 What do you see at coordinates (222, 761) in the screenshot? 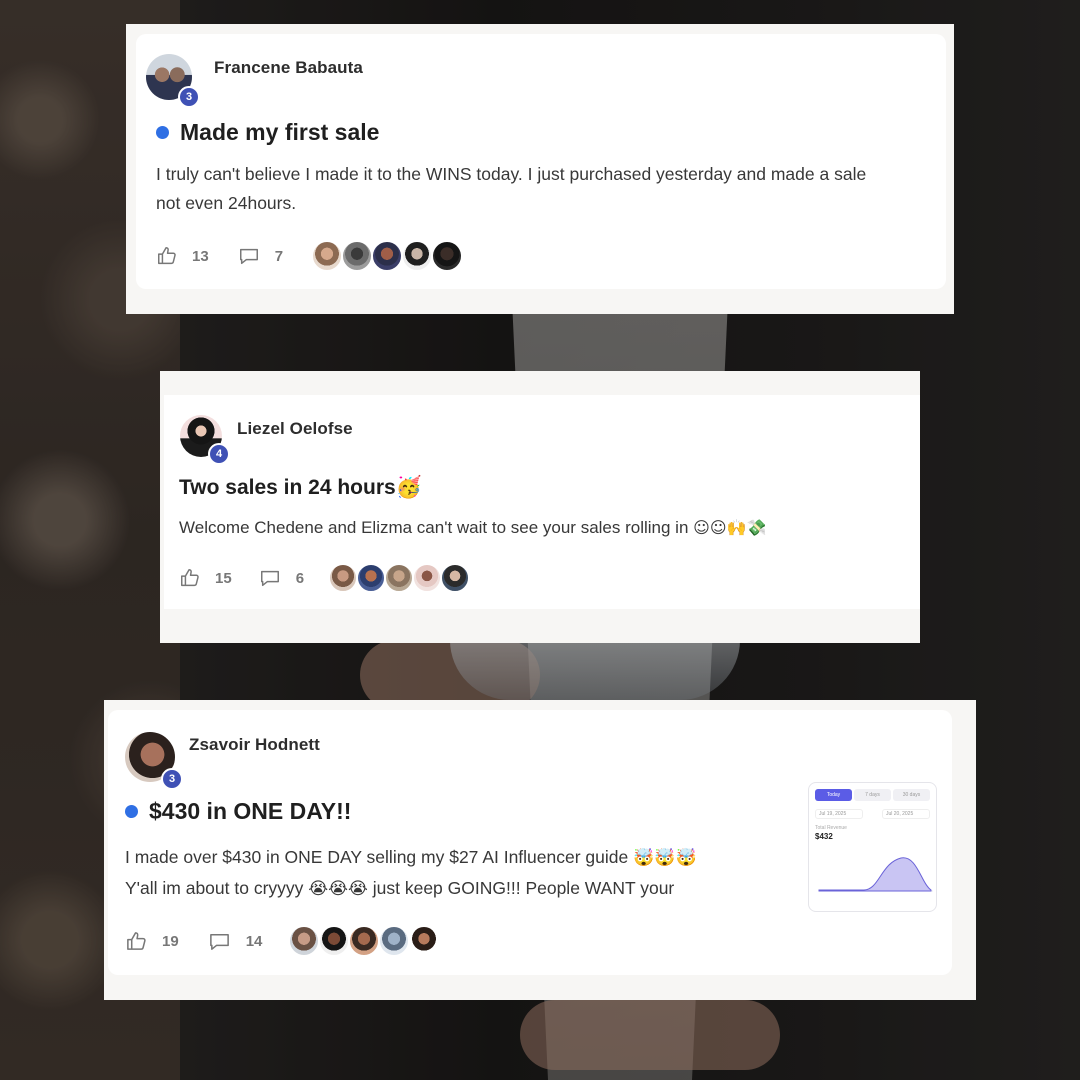
I see `post-author: 3 Zsavoir Hodnett` at bounding box center [222, 761].